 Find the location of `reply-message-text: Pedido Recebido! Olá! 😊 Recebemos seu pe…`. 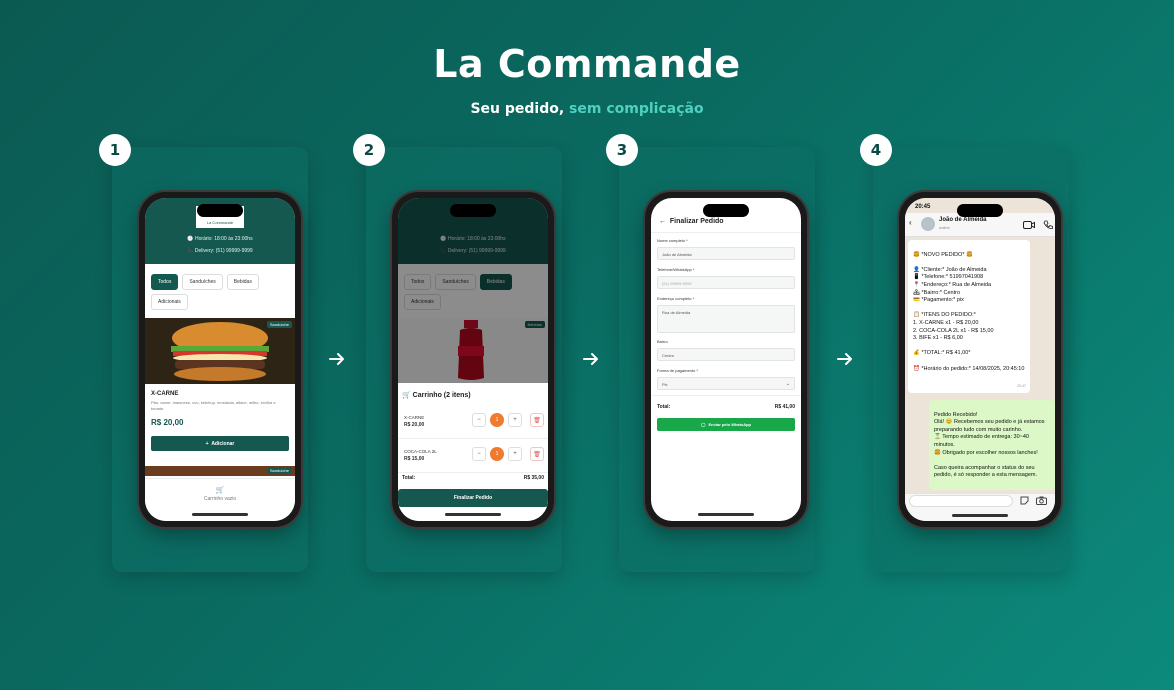

reply-message-text: Pedido Recebido! Olá! 😊 Recebemos seu pe… is located at coordinates (989, 445).